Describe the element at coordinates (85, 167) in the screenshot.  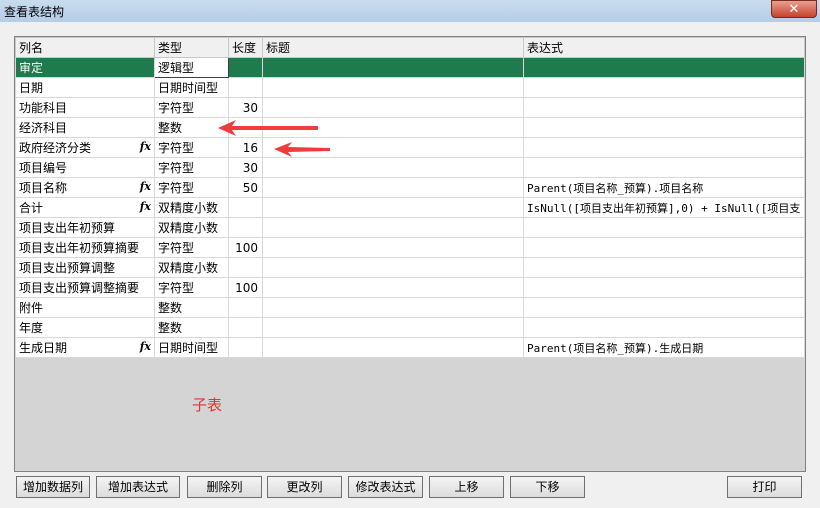
I see `column-name-cell: 项目编号` at that location.